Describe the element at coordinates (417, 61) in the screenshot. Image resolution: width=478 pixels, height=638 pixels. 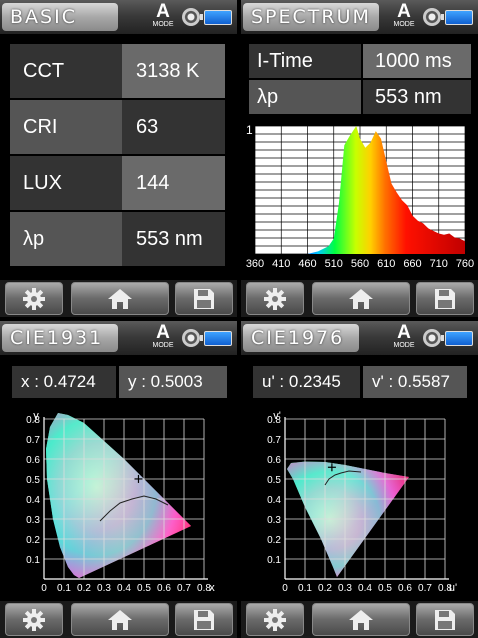
I see `integration-time-value: 1000 ms` at that location.